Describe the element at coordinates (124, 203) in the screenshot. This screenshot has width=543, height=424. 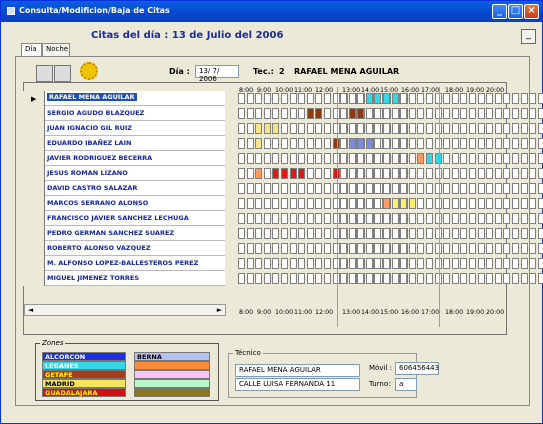
I see `technician-row: MARCOS SERRANO ALONSO` at that location.